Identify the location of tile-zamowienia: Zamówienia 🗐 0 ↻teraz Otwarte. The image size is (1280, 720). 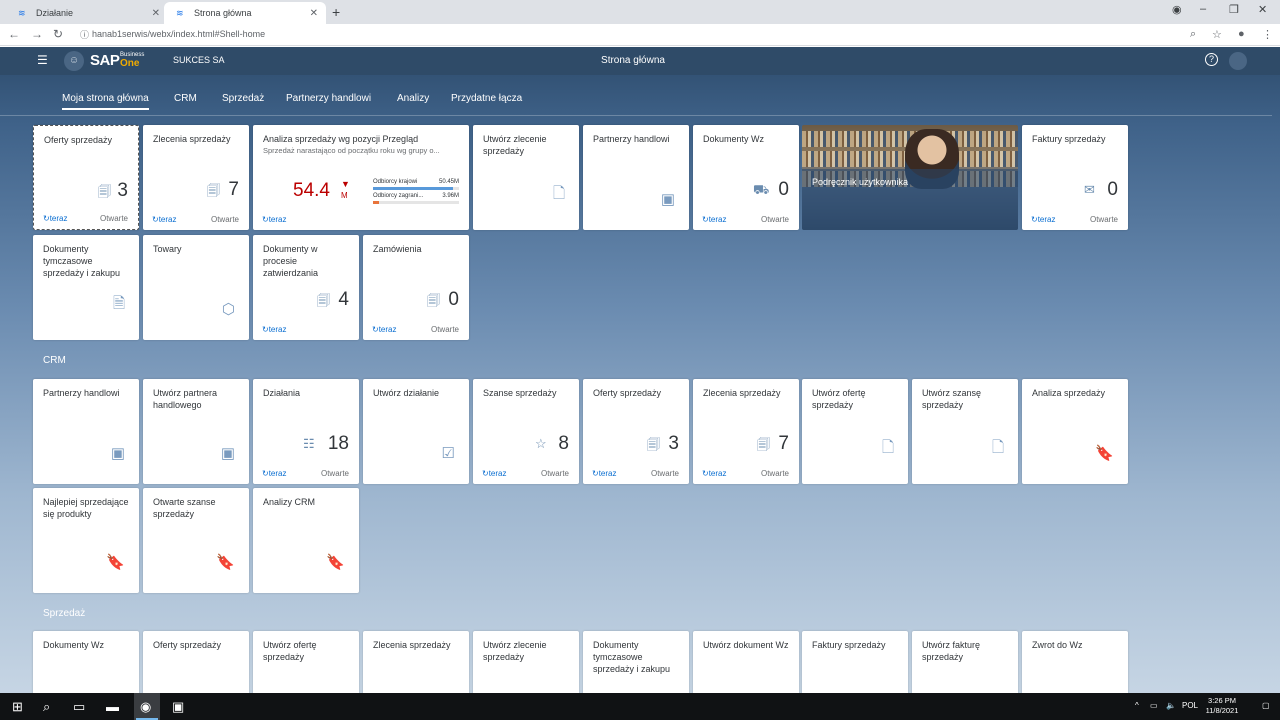
(416, 287).